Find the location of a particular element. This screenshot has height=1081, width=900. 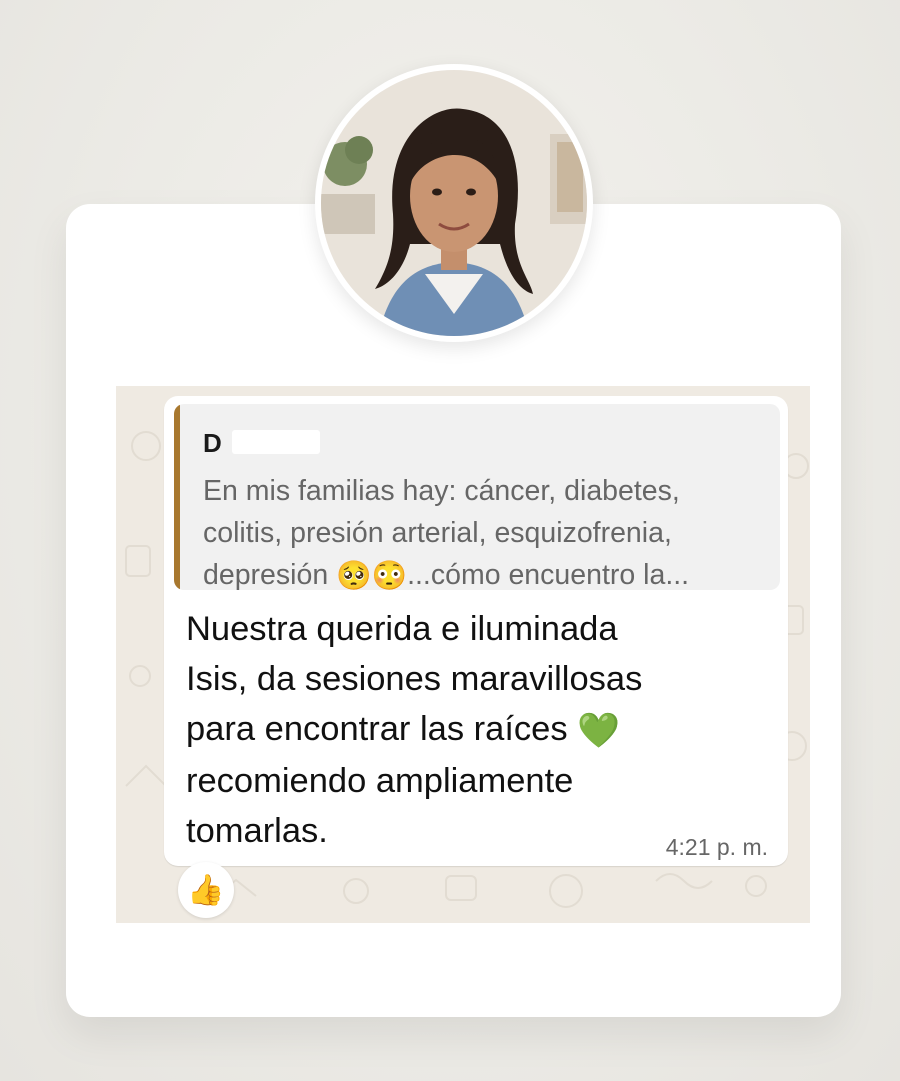

avatar is located at coordinates (454, 203).